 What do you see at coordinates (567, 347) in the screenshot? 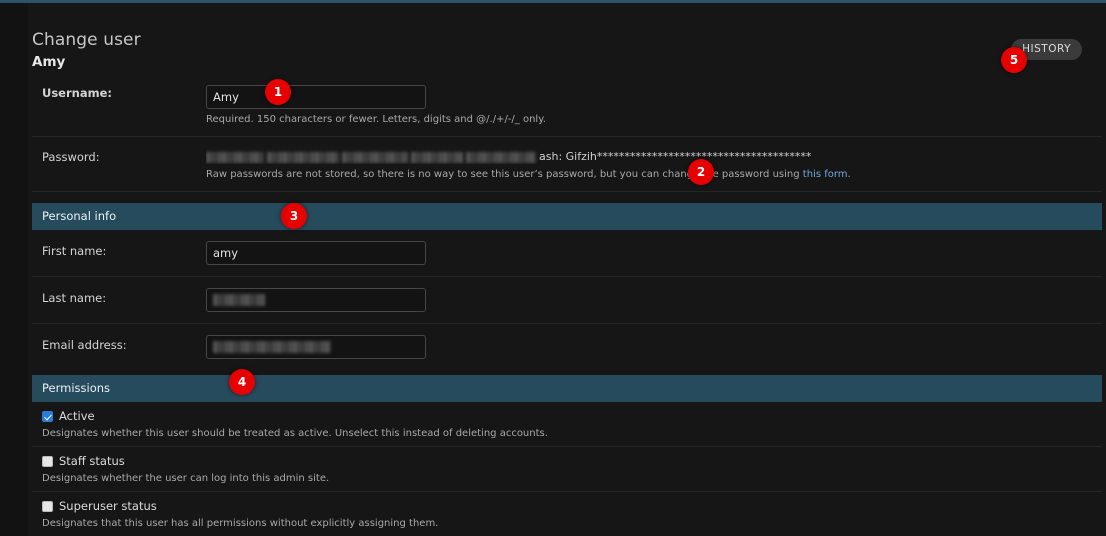
I see `form-row-email: Email address:` at bounding box center [567, 347].